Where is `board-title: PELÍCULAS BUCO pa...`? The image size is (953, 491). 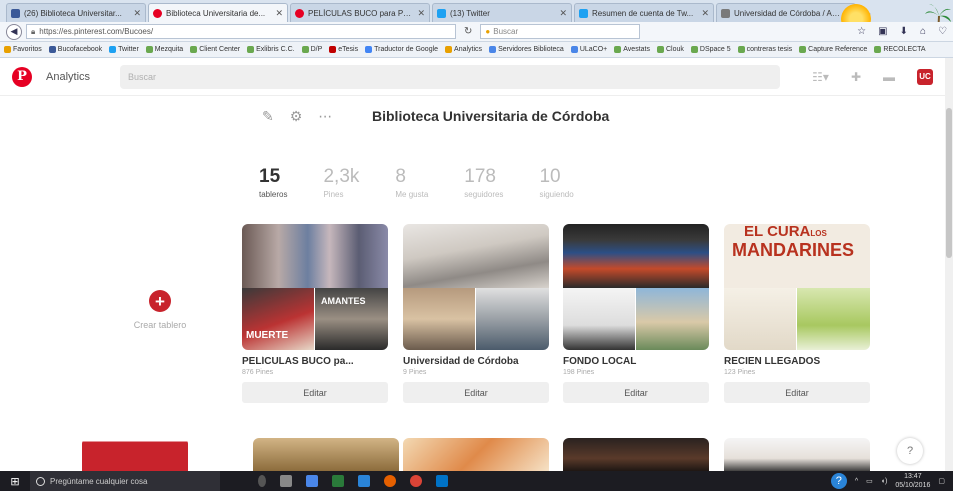
board-title: PELÍCULAS BUCO pa... is located at coordinates (315, 361).